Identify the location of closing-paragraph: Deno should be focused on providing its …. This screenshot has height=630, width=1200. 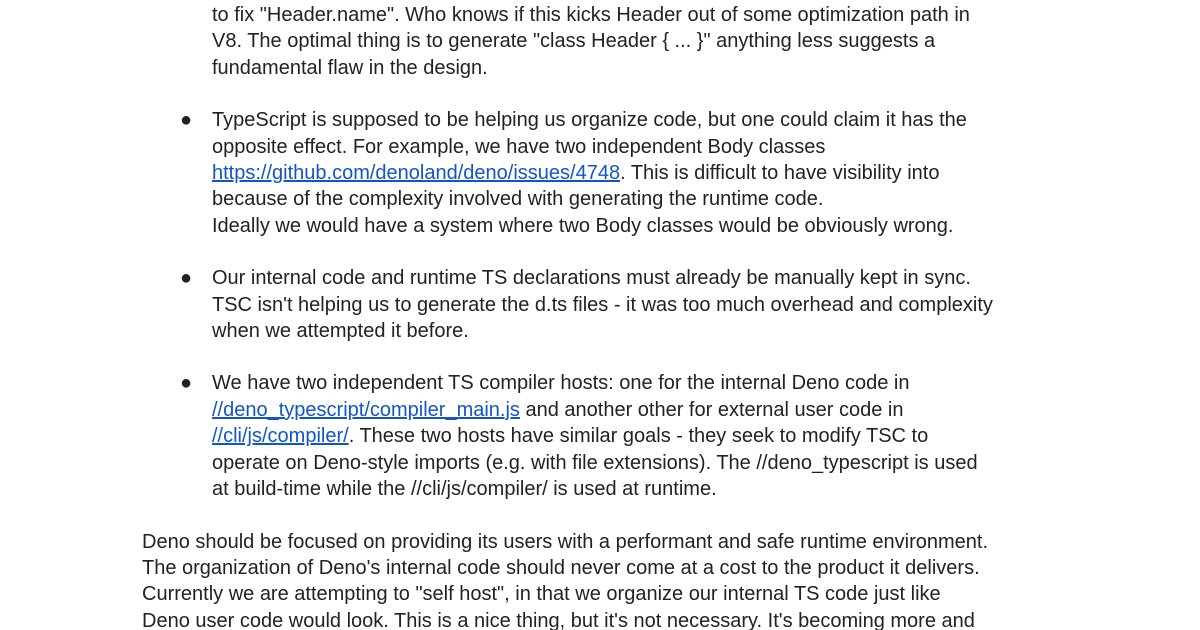
(607, 579).